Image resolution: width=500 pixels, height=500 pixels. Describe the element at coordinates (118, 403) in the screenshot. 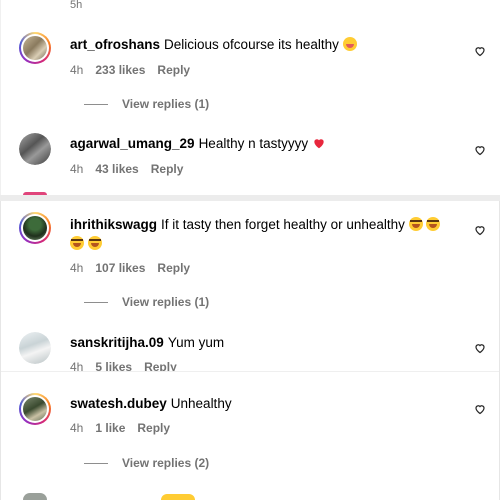

I see `comment-username: swatesh.dubey` at that location.